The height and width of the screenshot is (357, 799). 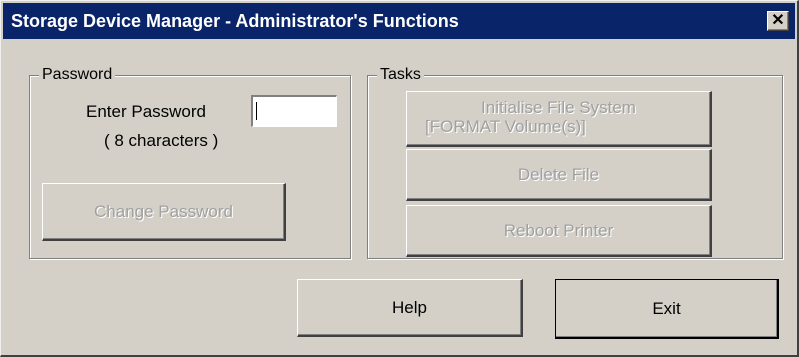 I want to click on close-button: ✕, so click(x=778, y=21).